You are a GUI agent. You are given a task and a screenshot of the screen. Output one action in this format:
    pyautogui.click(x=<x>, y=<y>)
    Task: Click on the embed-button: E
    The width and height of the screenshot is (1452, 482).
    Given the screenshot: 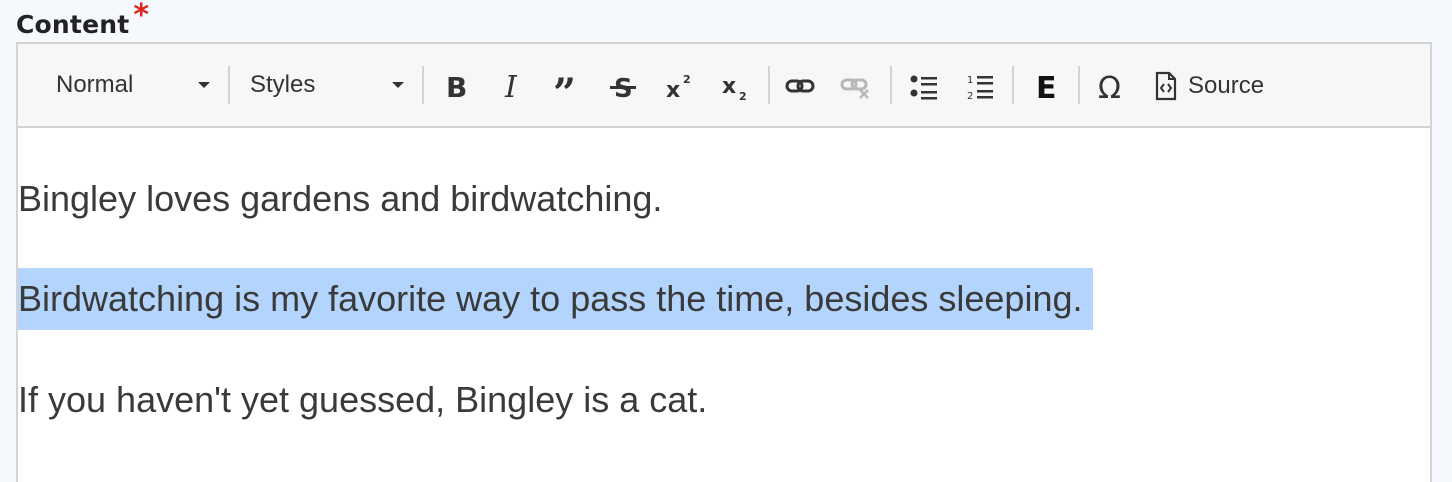 What is the action you would take?
    pyautogui.click(x=1046, y=86)
    